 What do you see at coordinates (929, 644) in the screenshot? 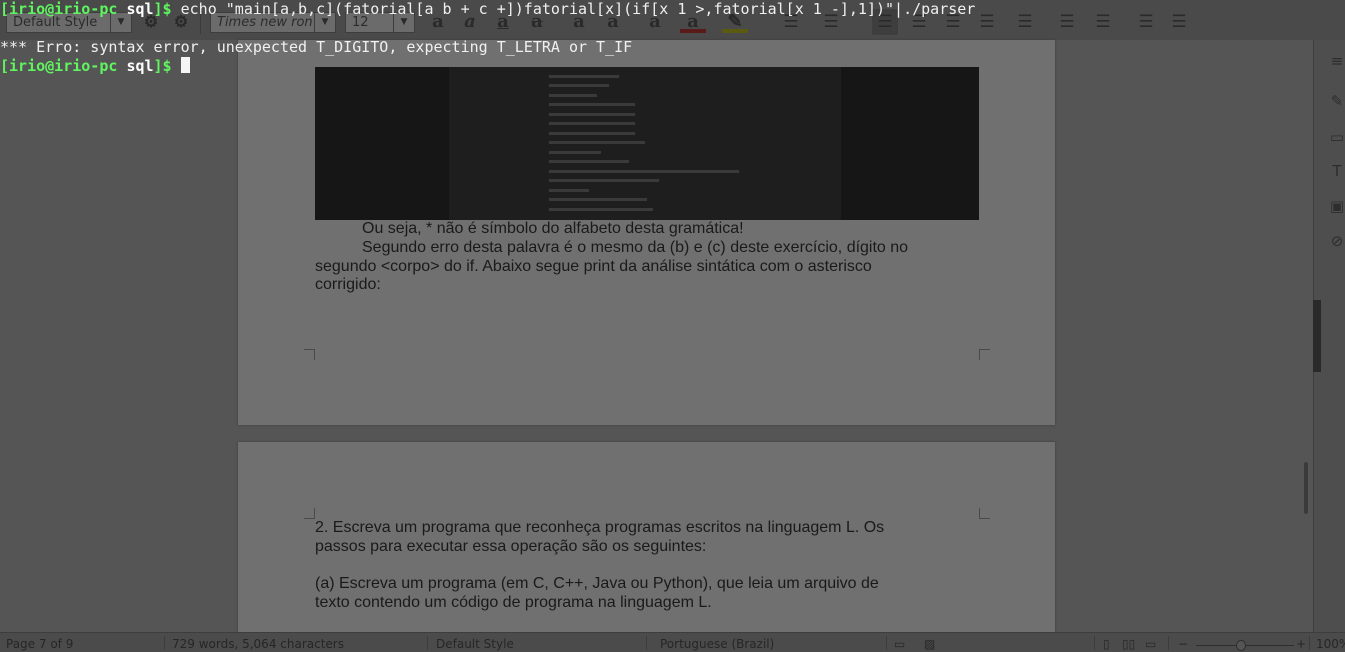
I see `document-modified-icon: ▨` at bounding box center [929, 644].